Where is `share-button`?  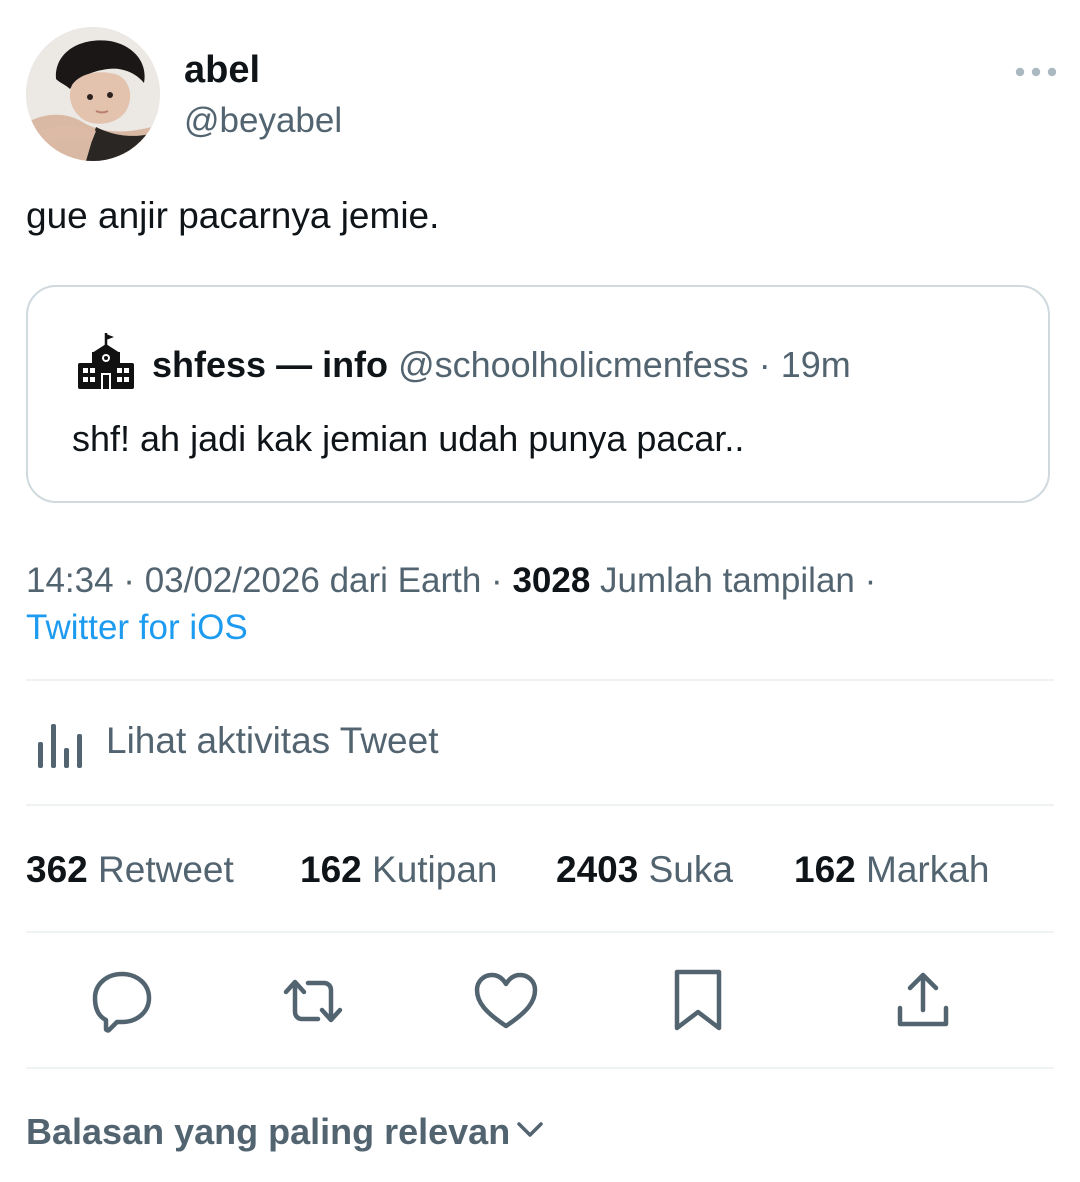
share-button is located at coordinates (923, 1001).